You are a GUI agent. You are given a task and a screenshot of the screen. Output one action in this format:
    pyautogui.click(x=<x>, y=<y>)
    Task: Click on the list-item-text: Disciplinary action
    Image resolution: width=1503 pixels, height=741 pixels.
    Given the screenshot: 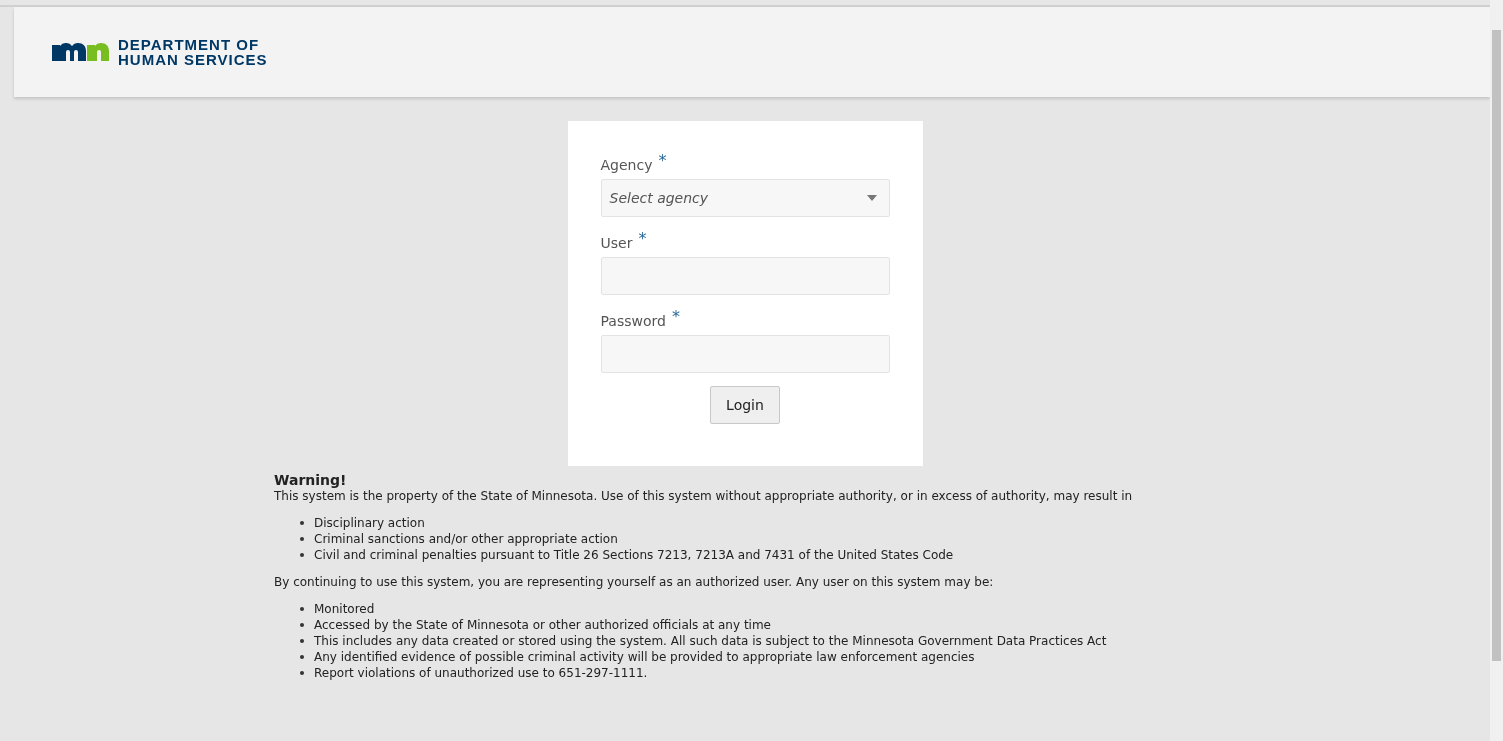 What is the action you would take?
    pyautogui.click(x=369, y=523)
    